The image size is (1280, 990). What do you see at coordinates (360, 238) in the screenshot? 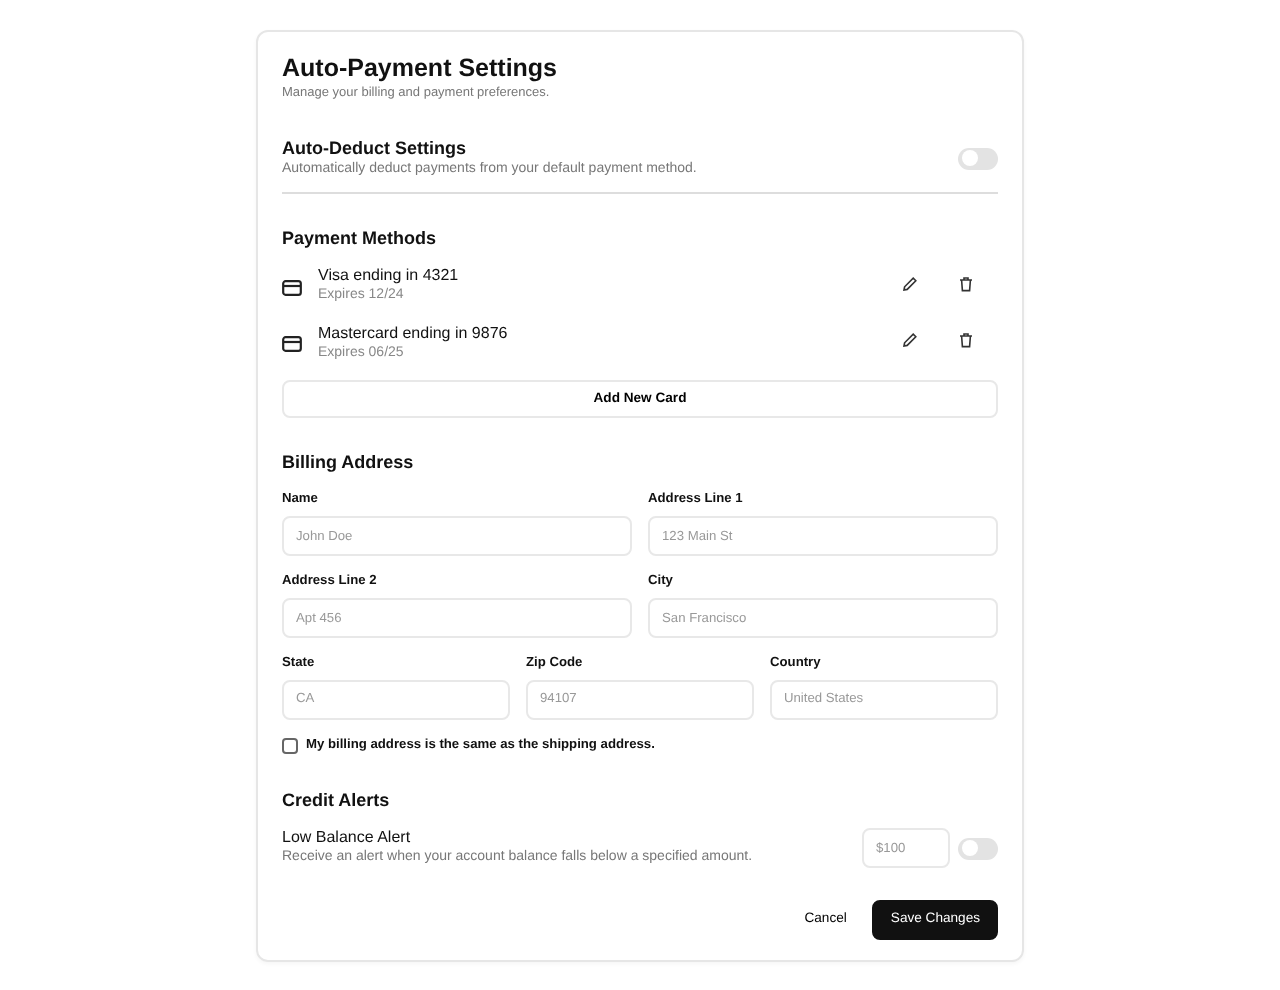
I see `section-heading: Payment Methods` at bounding box center [360, 238].